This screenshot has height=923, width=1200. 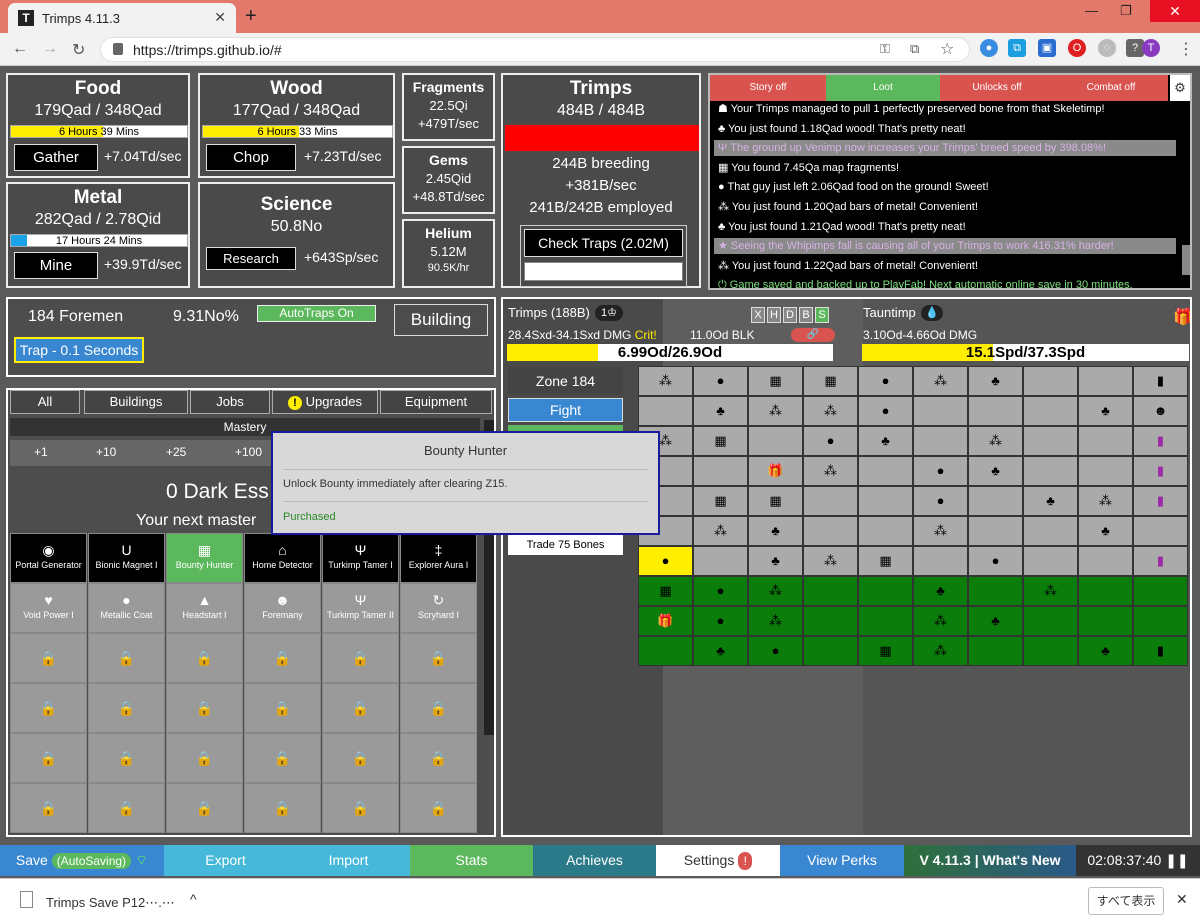 What do you see at coordinates (348, 860) in the screenshot?
I see `import-button: Import` at bounding box center [348, 860].